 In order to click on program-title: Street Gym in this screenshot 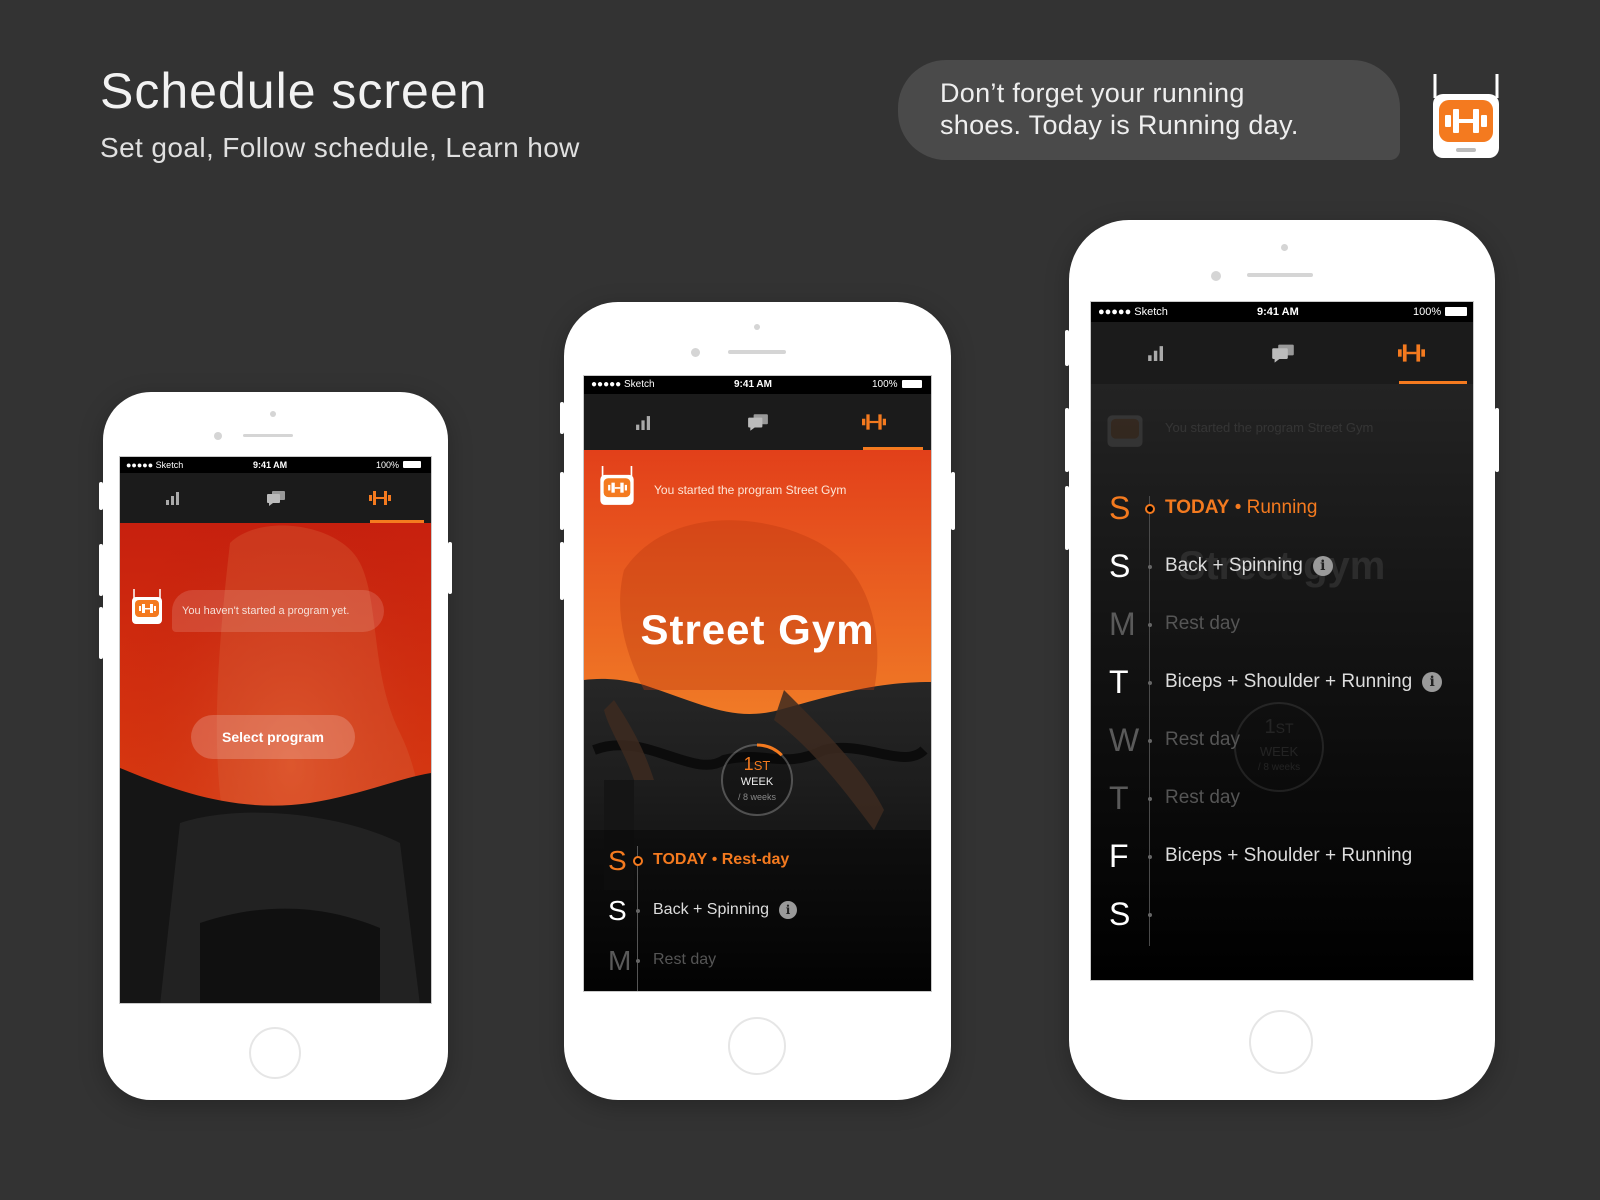, I will do `click(757, 629)`.